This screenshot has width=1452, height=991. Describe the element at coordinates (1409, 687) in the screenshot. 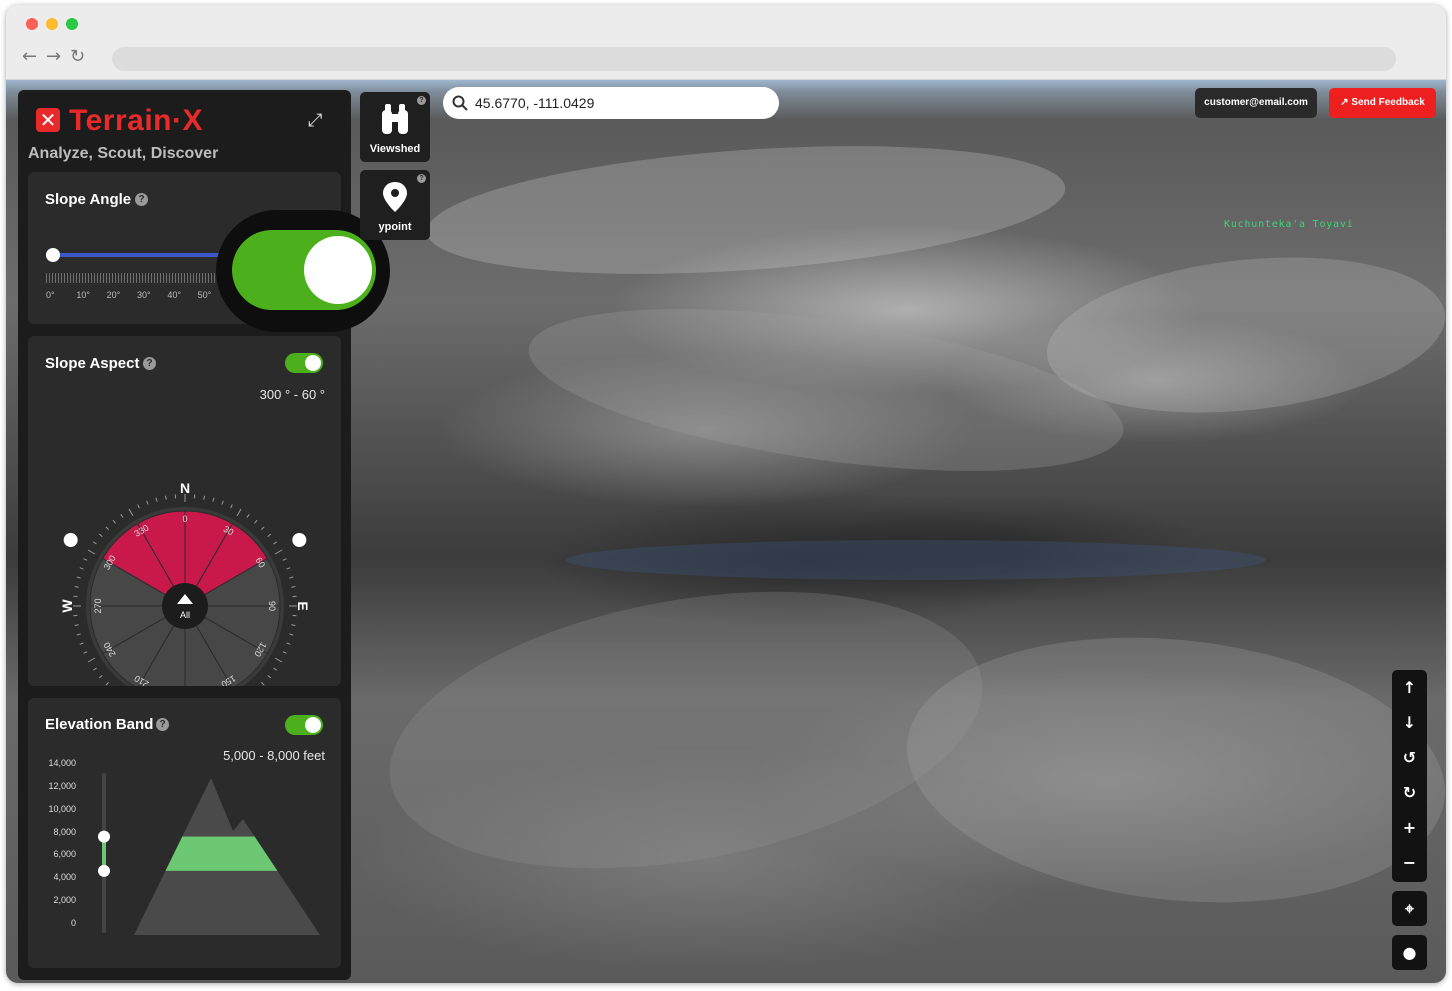

I see `pan-up-button: ↑` at that location.